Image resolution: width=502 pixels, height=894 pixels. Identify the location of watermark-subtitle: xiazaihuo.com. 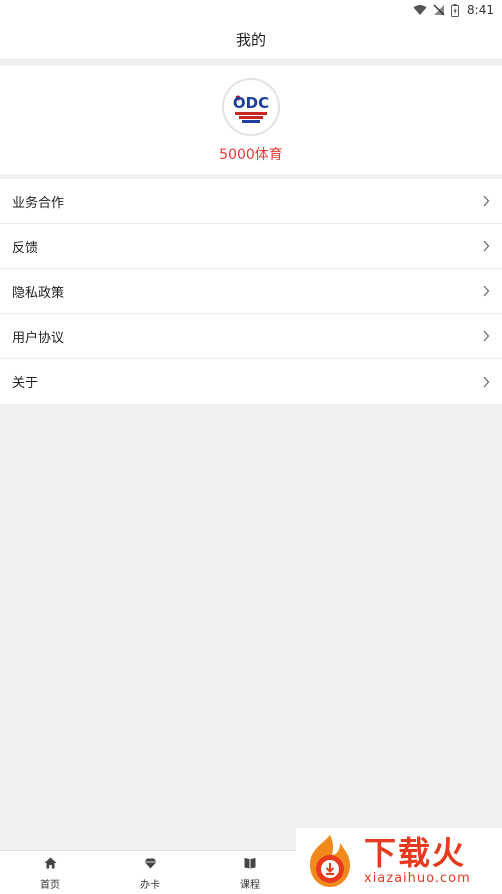
(417, 878).